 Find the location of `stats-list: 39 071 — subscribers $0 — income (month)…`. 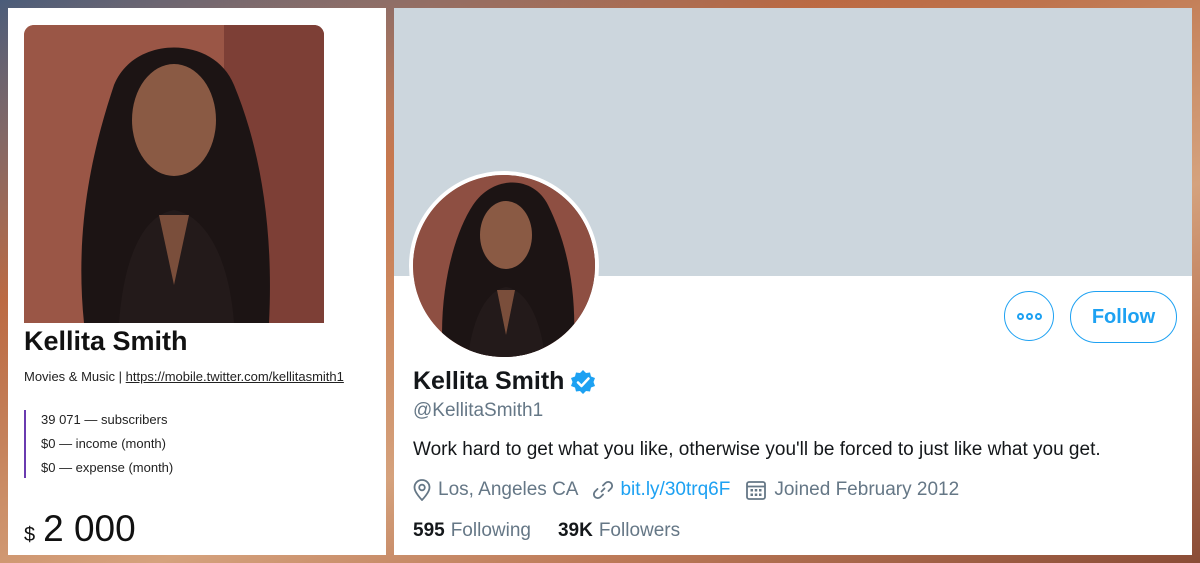

stats-list: 39 071 — subscribers $0 — income (month)… is located at coordinates (98, 444).